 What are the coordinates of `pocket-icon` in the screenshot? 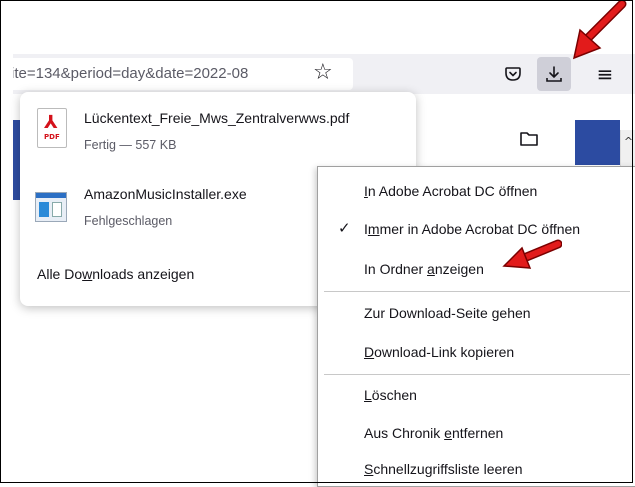 It's located at (513, 74).